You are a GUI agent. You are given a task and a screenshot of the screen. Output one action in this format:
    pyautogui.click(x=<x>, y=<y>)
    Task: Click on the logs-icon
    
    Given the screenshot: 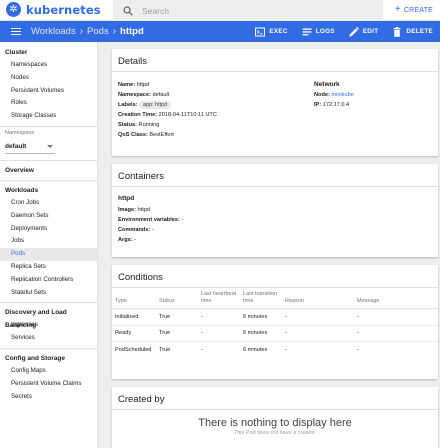 What is the action you would take?
    pyautogui.click(x=307, y=31)
    